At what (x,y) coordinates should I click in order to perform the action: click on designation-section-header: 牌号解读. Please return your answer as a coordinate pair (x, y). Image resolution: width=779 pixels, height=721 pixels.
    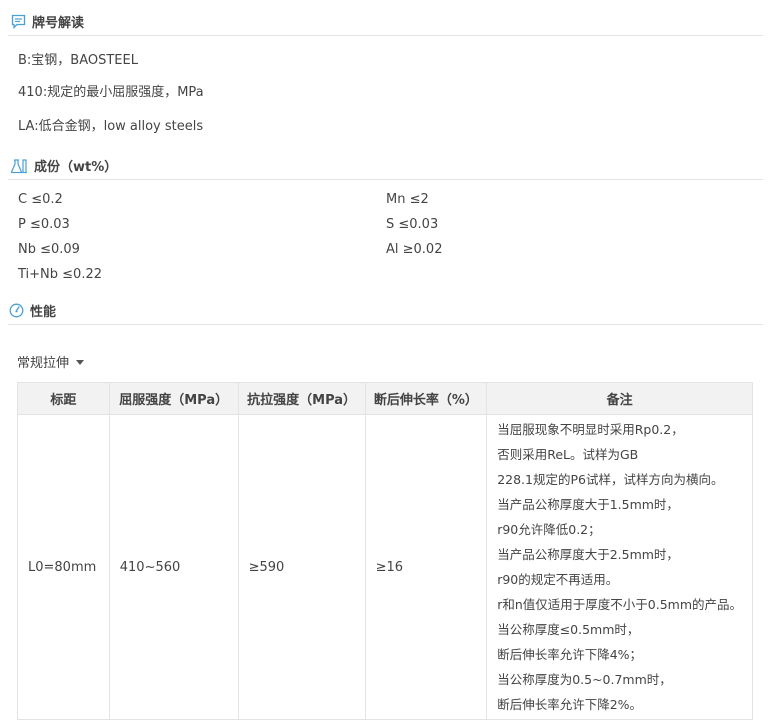
    Looking at the image, I should click on (385, 22).